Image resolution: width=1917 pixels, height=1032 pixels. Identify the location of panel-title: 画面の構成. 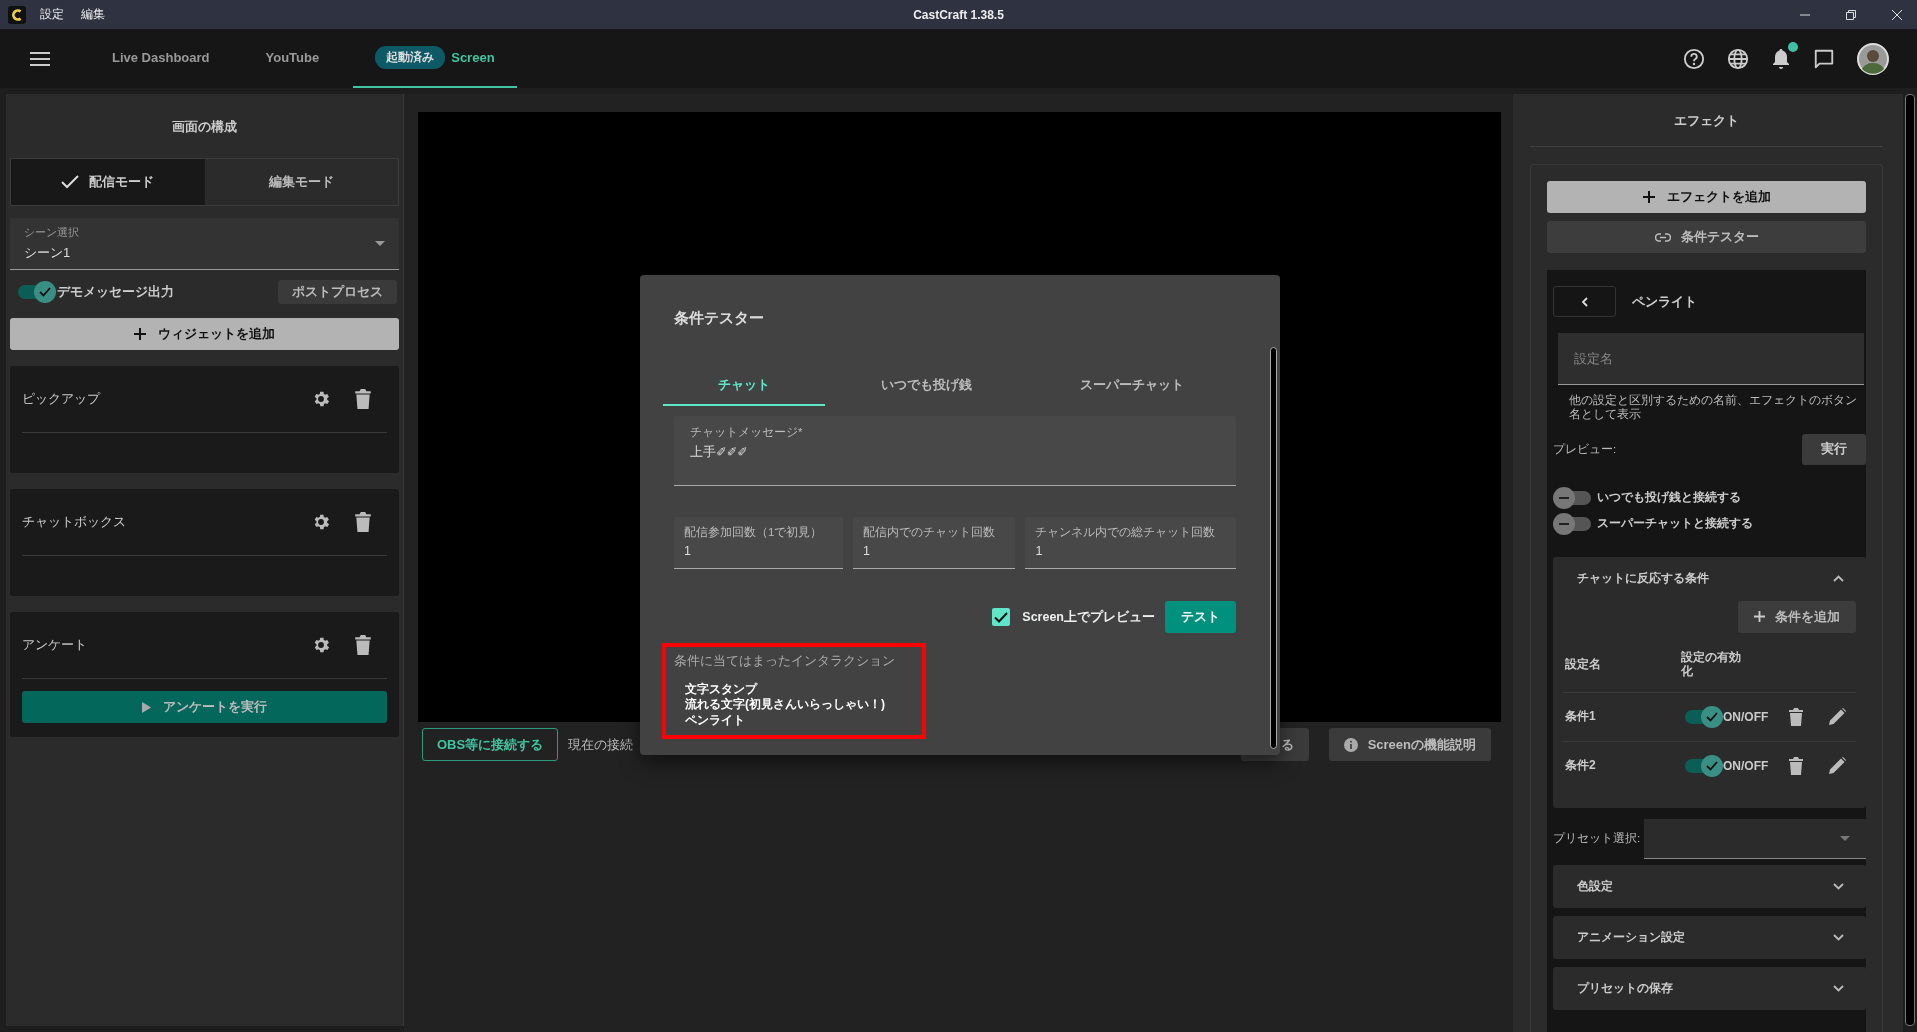
(204, 127).